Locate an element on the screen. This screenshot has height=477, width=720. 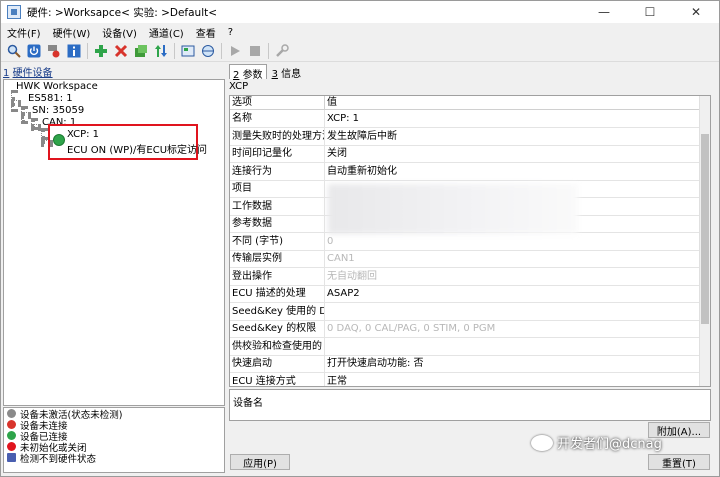
tab-parameters: 2 参数 is located at coordinates (248, 72).